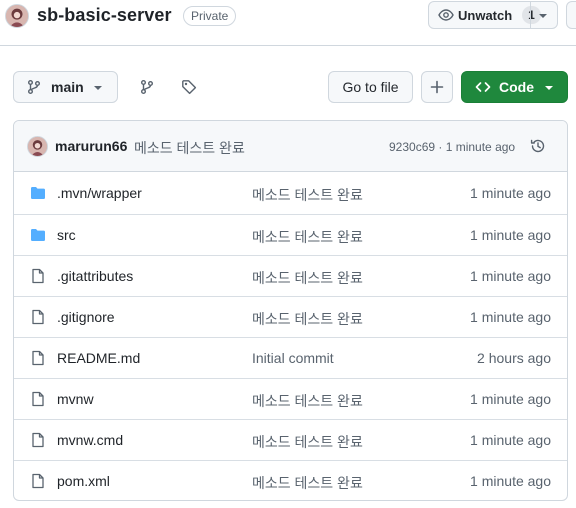 This screenshot has height=508, width=576. I want to click on file-name-link: .gitignore, so click(86, 317).